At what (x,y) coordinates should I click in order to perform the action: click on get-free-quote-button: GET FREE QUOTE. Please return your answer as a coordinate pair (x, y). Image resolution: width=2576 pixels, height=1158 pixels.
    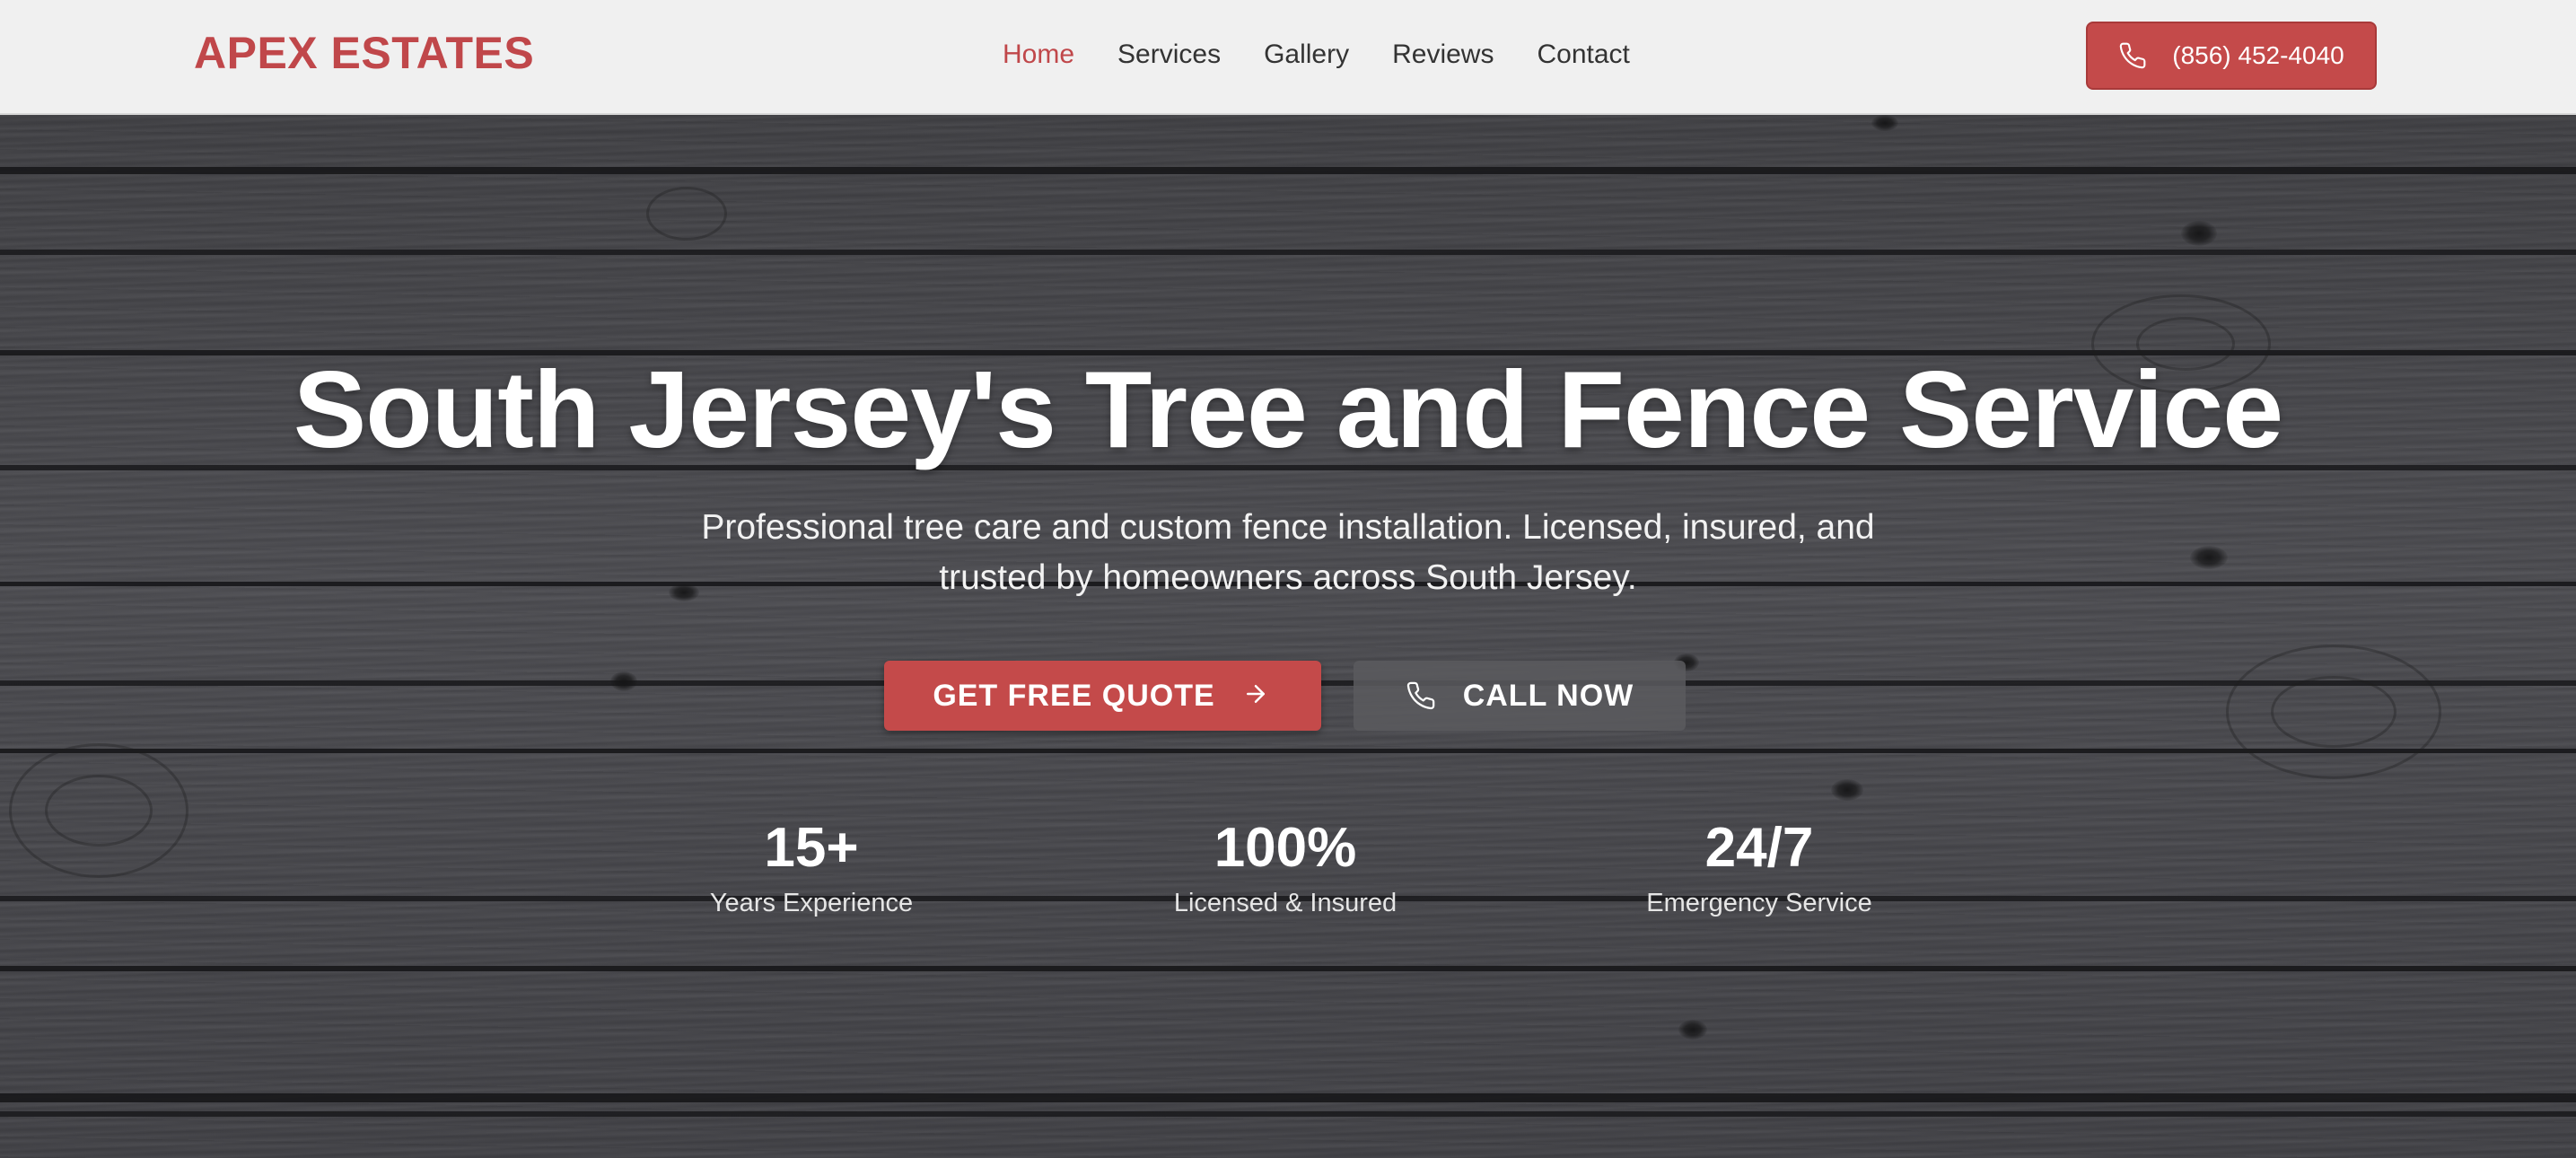
    Looking at the image, I should click on (1102, 696).